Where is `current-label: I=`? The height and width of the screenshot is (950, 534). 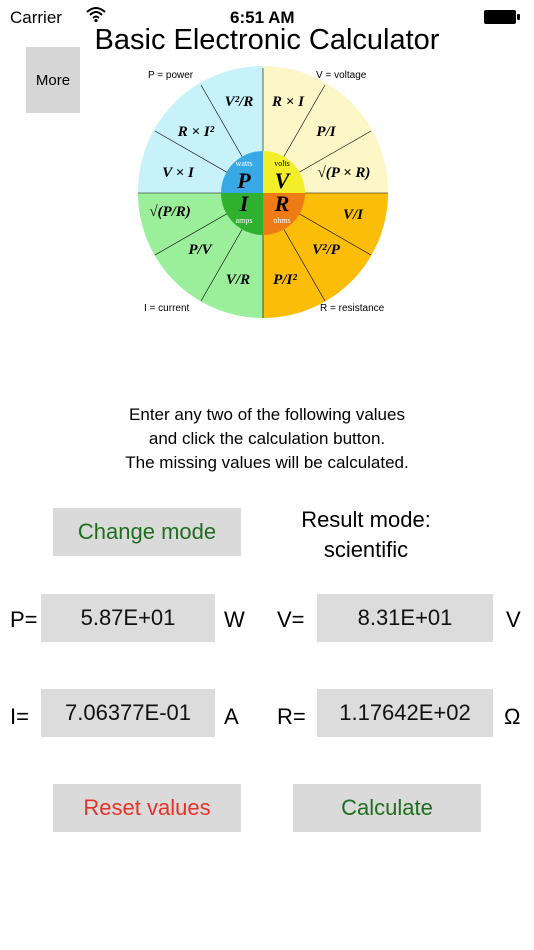 current-label: I= is located at coordinates (19, 716).